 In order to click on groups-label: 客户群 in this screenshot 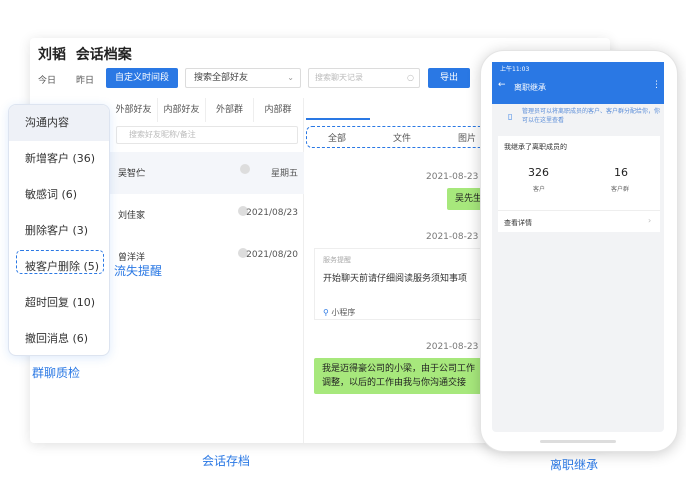, I will do `click(620, 189)`.